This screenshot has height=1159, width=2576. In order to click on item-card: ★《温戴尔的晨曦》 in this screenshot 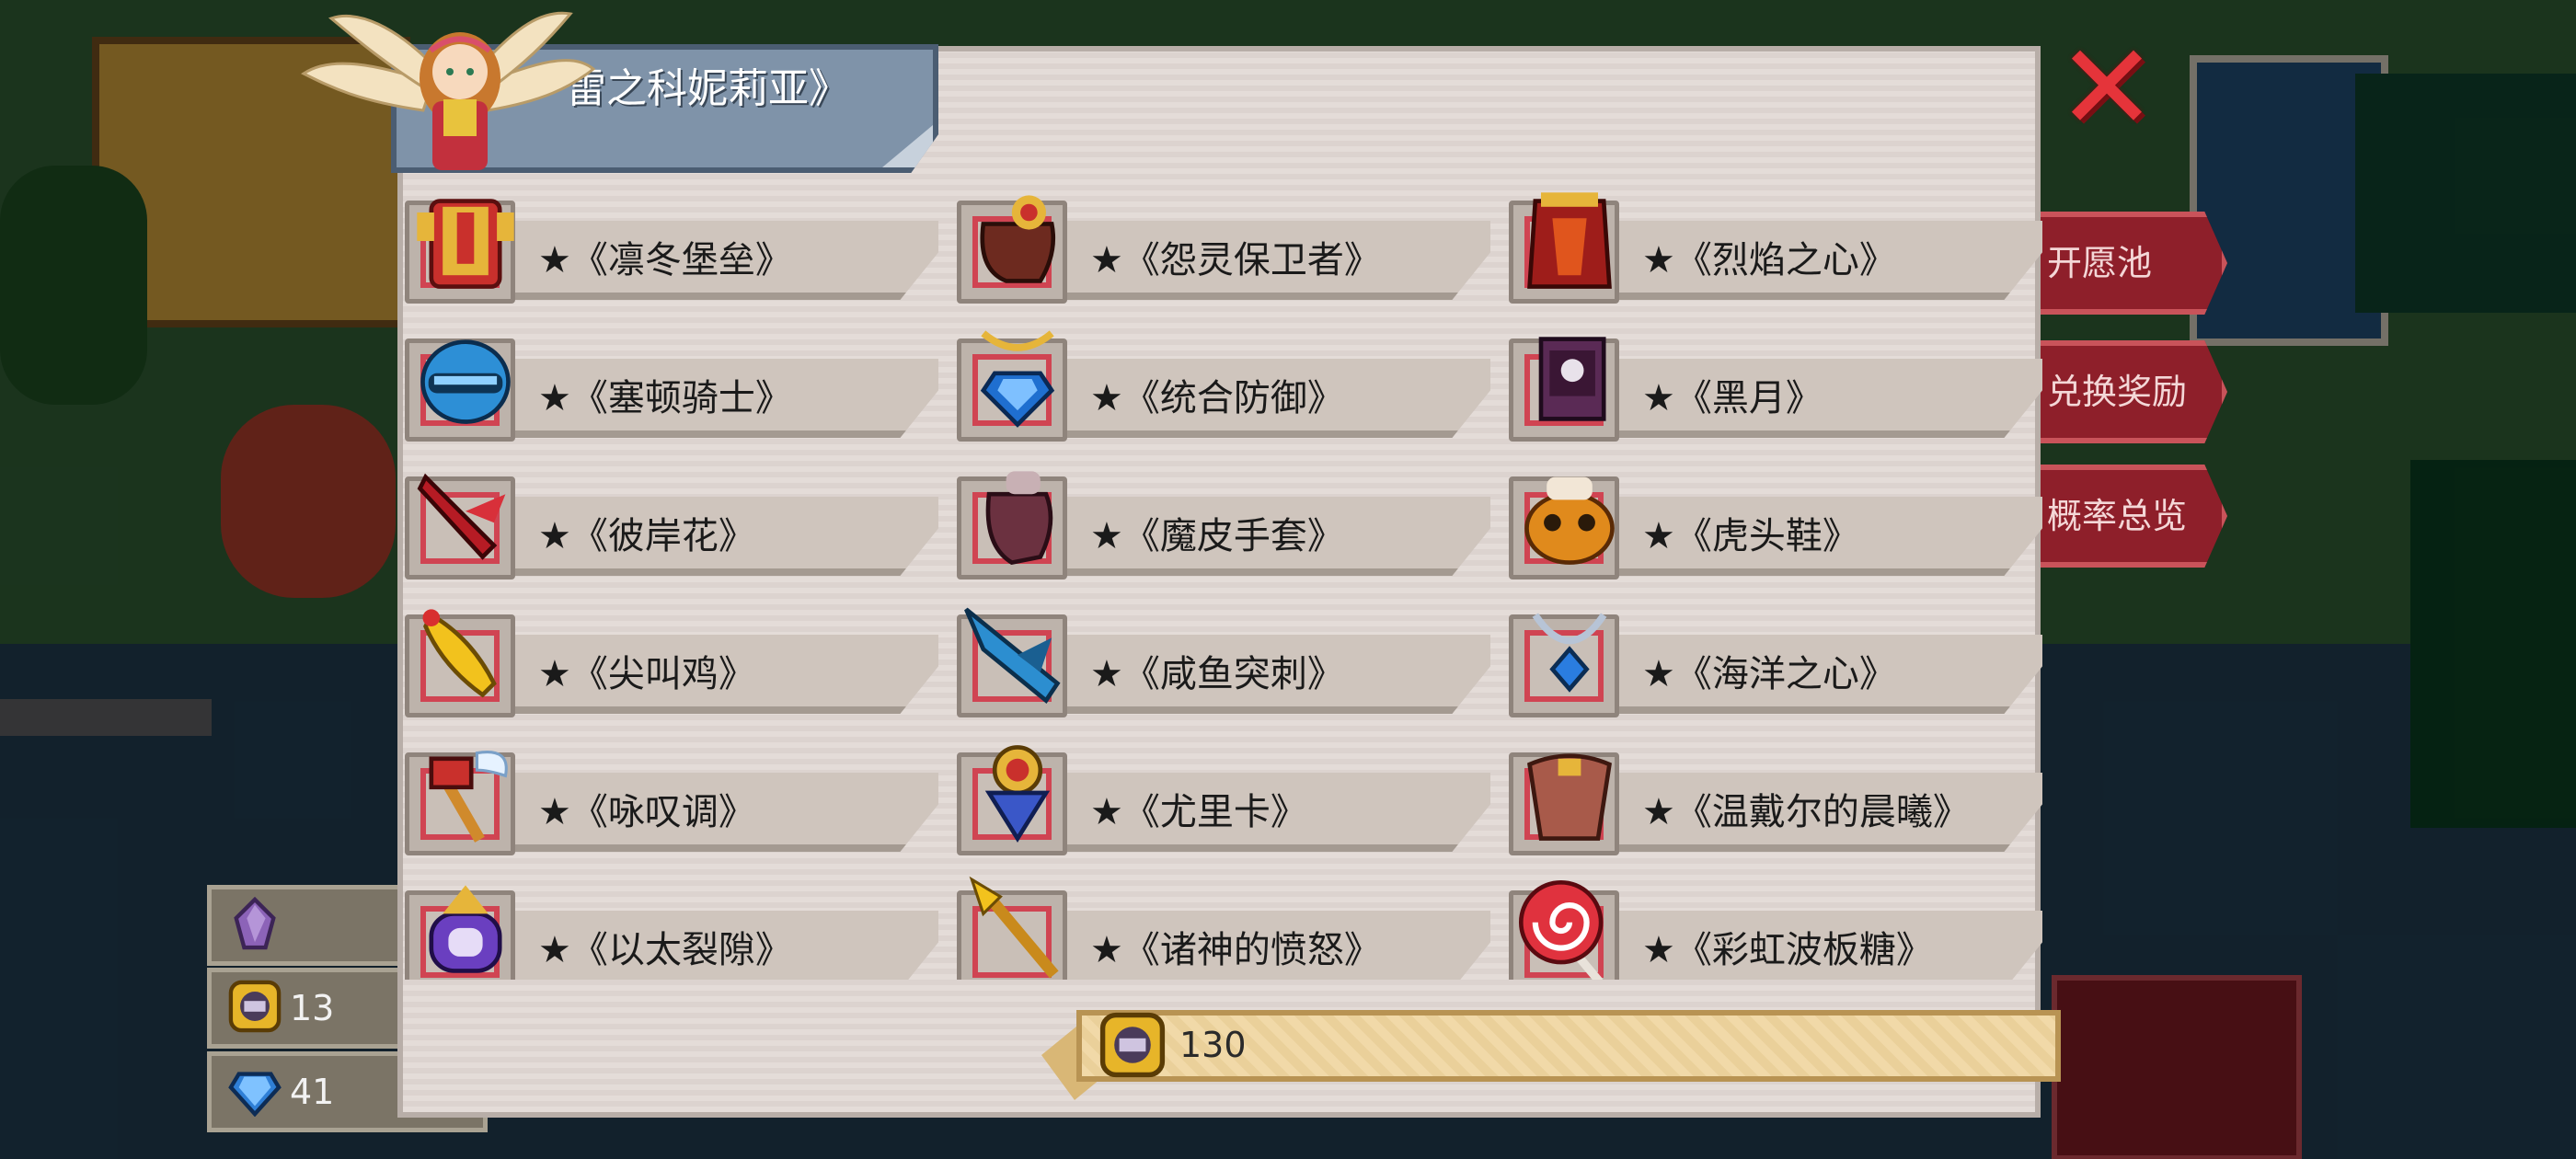, I will do `click(1775, 795)`.